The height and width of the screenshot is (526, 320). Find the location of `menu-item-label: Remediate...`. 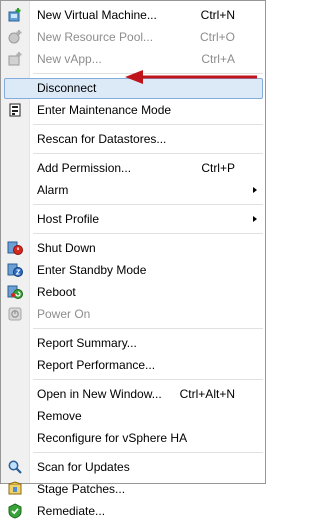

menu-item-label: Remediate... is located at coordinates (71, 511).